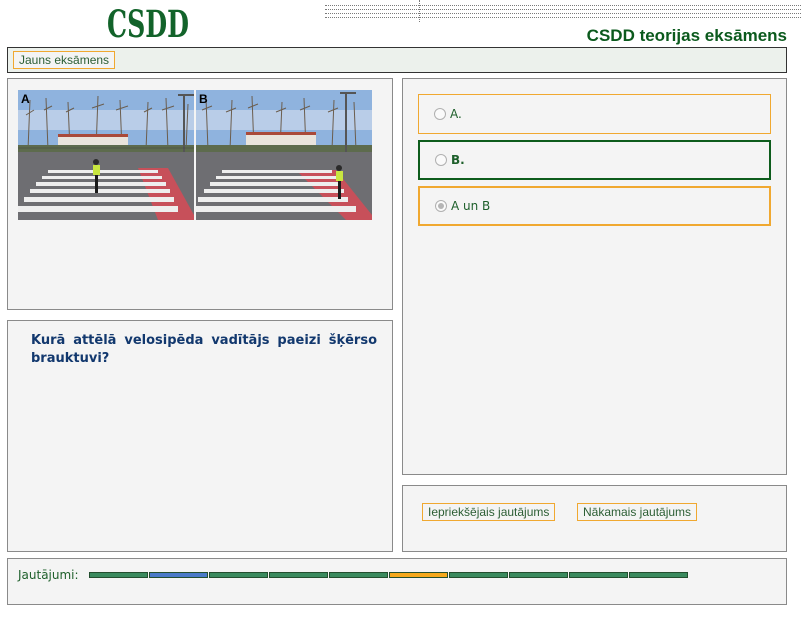 The height and width of the screenshot is (620, 801). I want to click on photo-label-b: B, so click(203, 99).